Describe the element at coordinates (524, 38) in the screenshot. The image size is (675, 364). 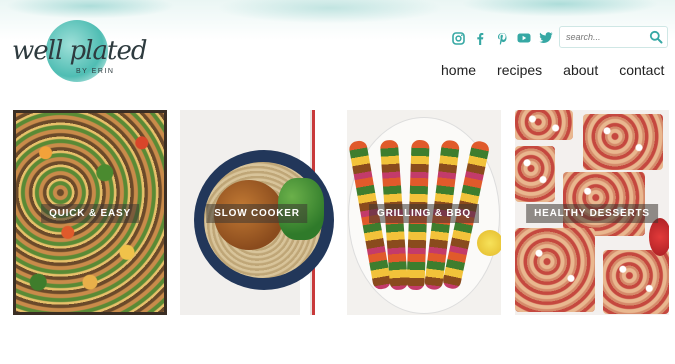
I see `youtube-icon` at that location.